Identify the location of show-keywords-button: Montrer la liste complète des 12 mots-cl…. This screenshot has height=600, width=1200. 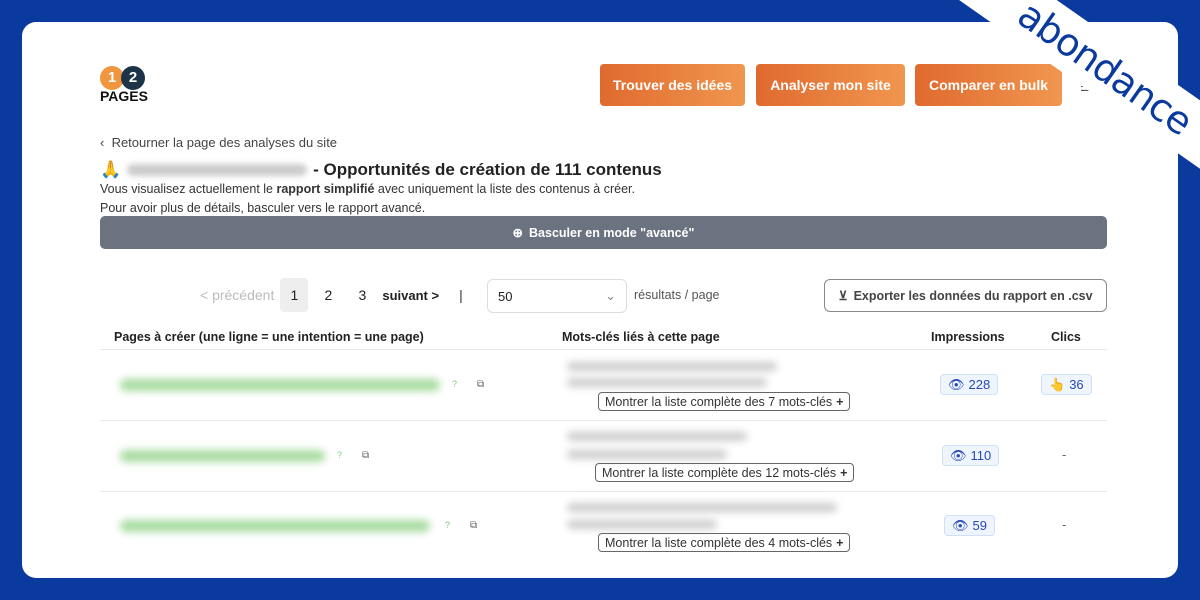
(725, 472).